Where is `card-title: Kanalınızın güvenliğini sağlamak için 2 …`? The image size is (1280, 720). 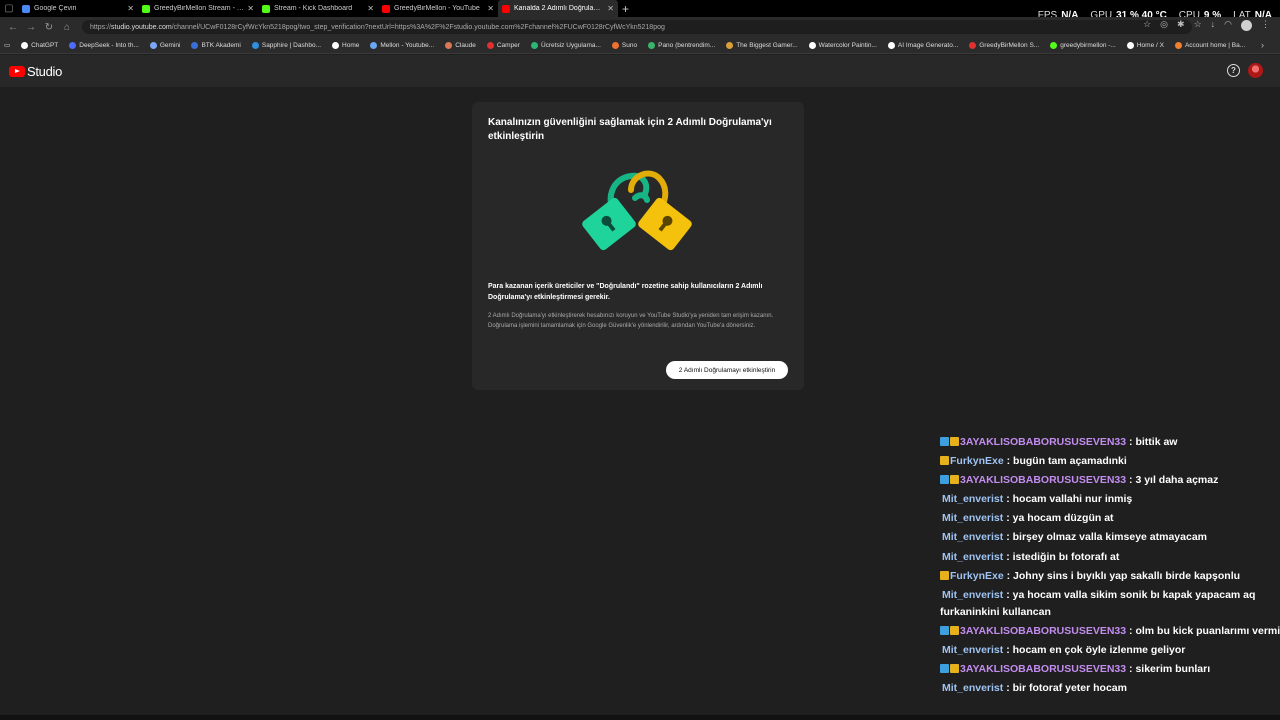 card-title: Kanalınızın güvenliğini sağlamak için 2 … is located at coordinates (630, 129).